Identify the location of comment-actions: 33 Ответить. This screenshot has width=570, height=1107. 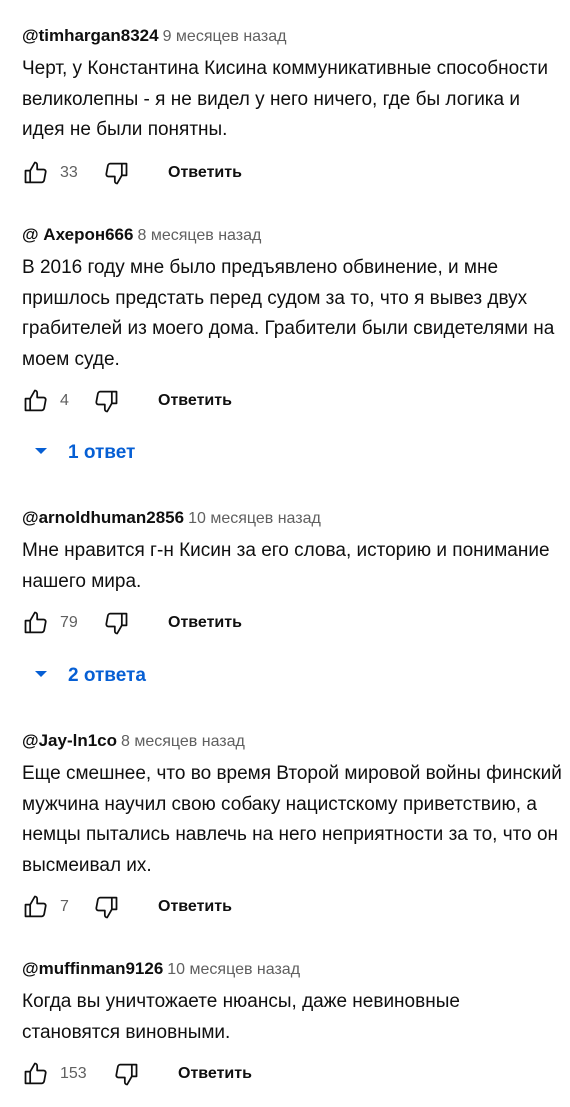
(292, 173).